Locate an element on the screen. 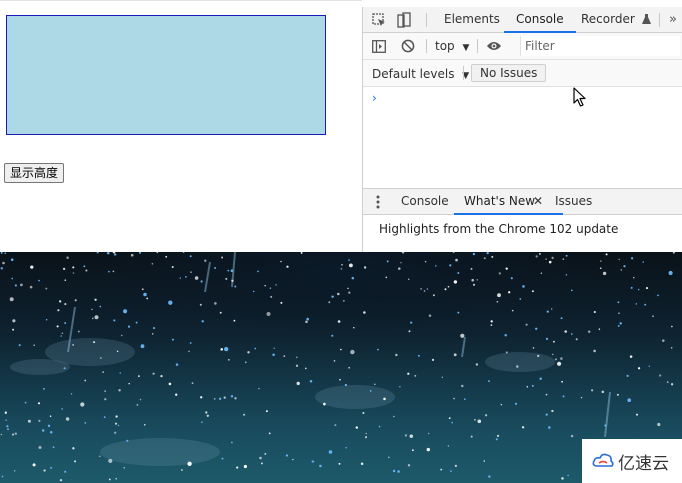 The height and width of the screenshot is (483, 682). inspect-element-icon is located at coordinates (379, 20).